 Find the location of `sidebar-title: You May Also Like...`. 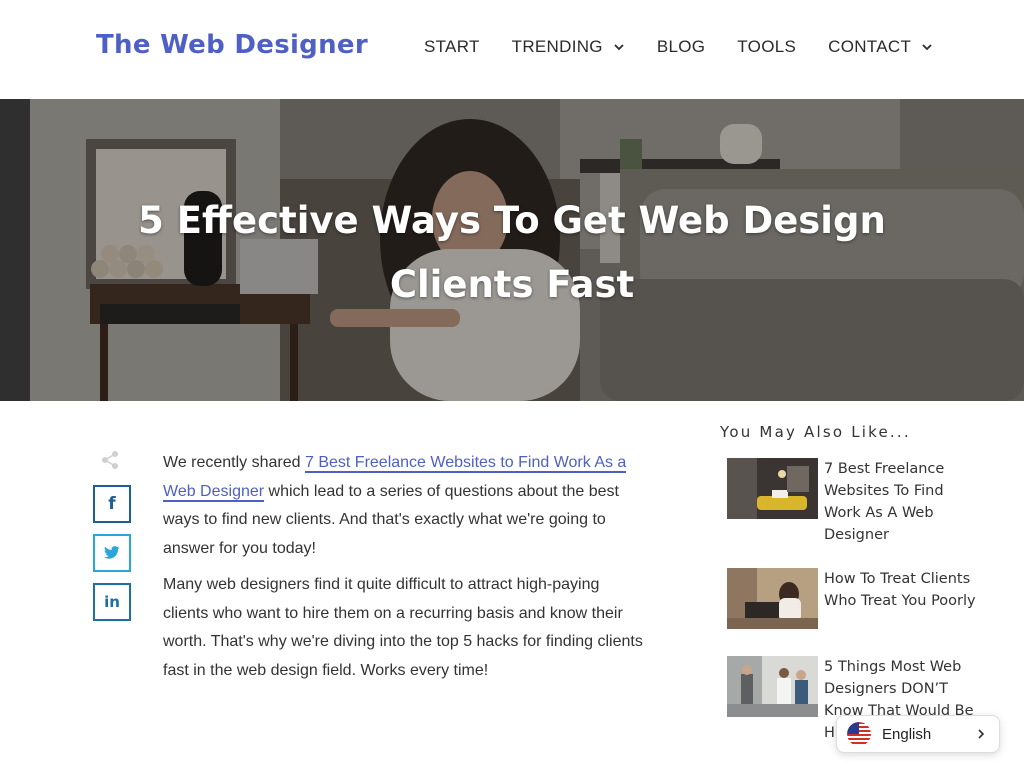

sidebar-title: You May Also Like... is located at coordinates (815, 432).